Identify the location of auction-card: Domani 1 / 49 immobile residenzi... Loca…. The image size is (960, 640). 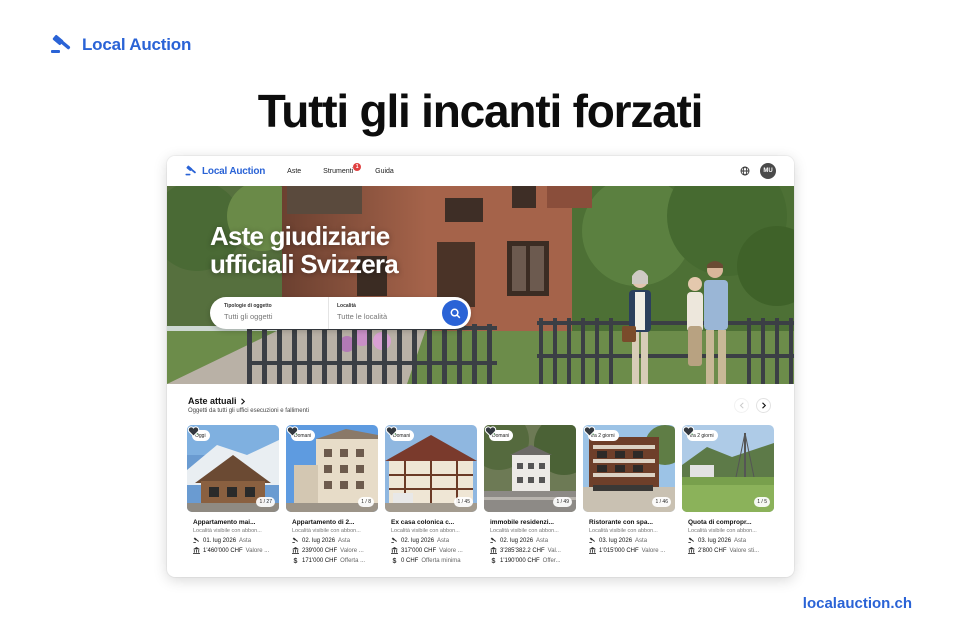
(530, 495).